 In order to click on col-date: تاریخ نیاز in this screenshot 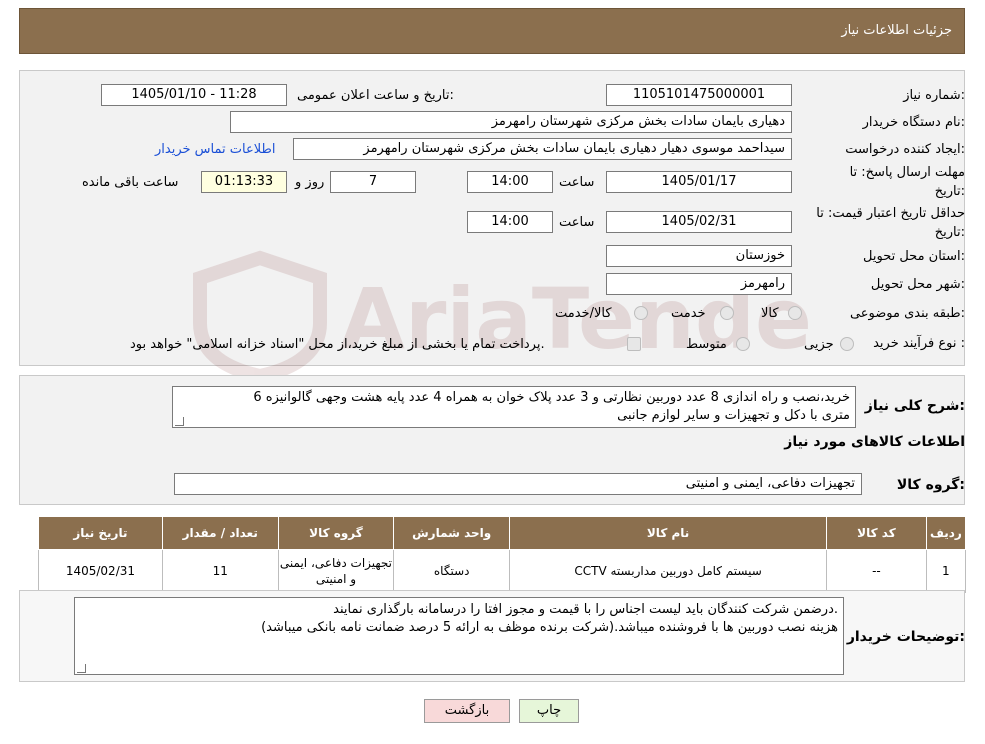, I will do `click(100, 533)`.